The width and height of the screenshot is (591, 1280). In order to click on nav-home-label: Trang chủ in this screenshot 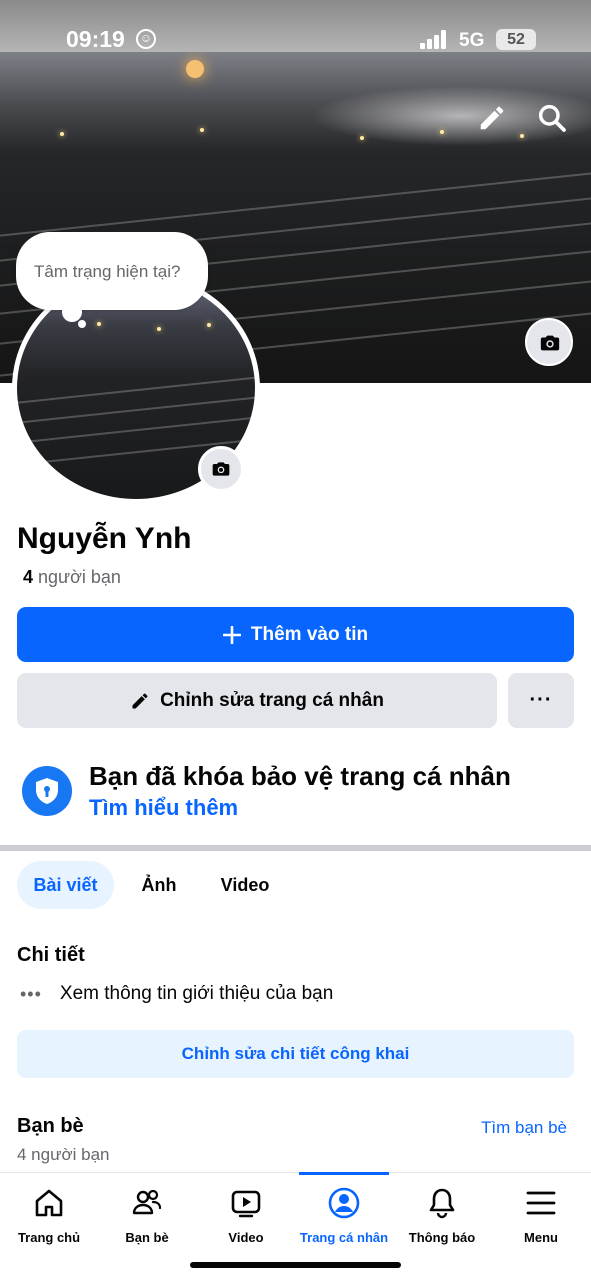, I will do `click(49, 1237)`.